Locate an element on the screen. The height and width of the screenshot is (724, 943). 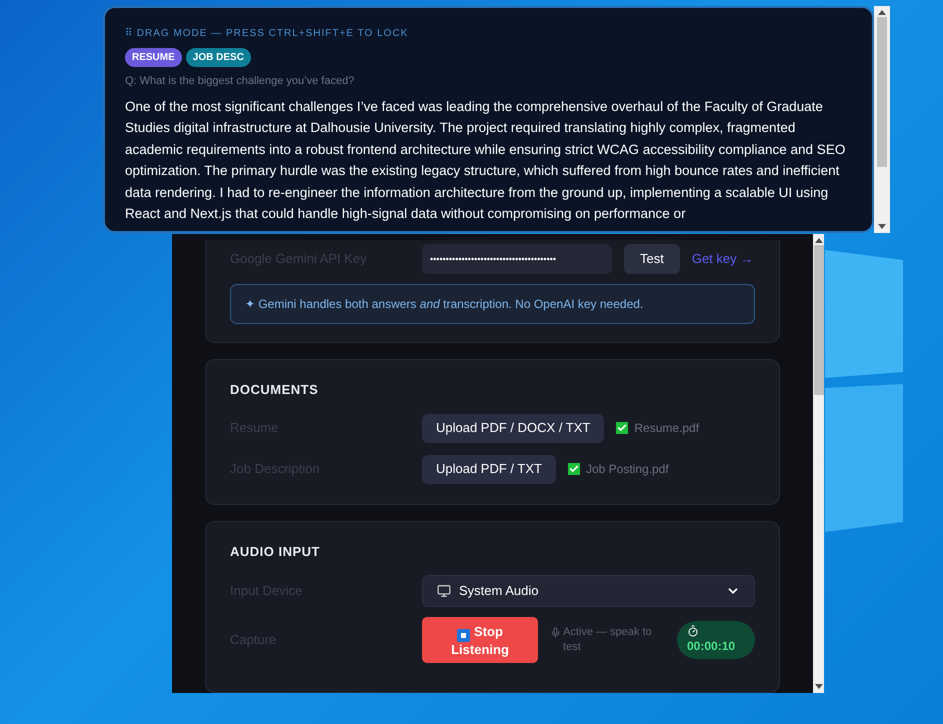
settings-scrollbar is located at coordinates (818, 463).